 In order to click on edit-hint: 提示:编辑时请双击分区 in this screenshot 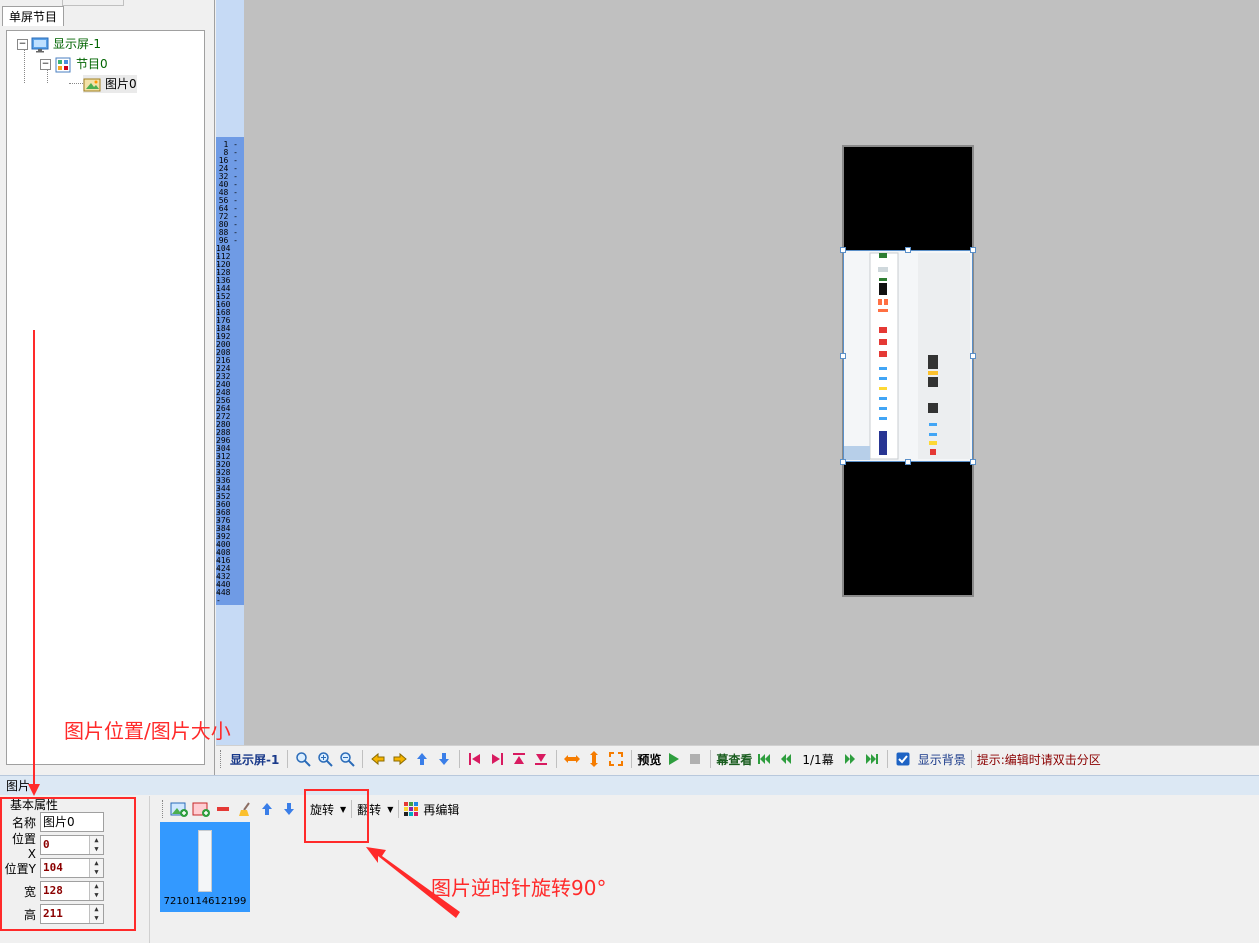, I will do `click(1038, 759)`.